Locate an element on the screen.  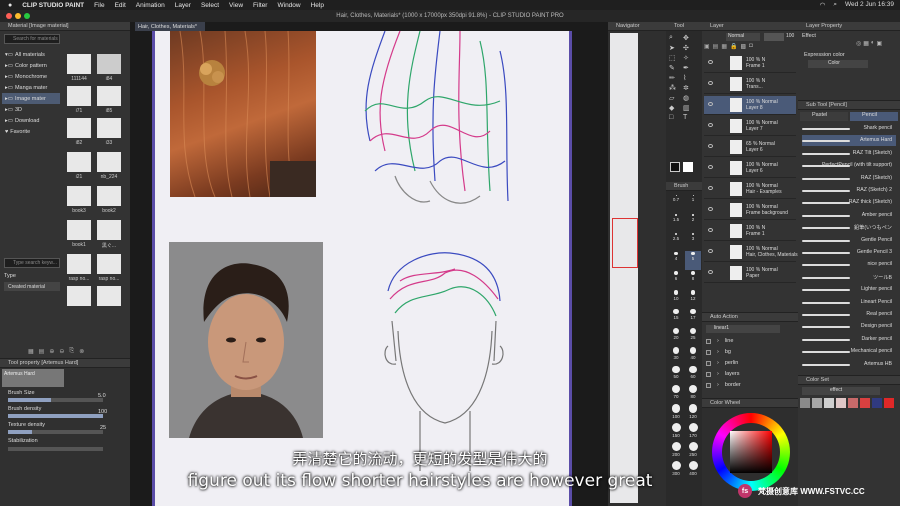
brush-size-slider is located at coordinates (55, 400).